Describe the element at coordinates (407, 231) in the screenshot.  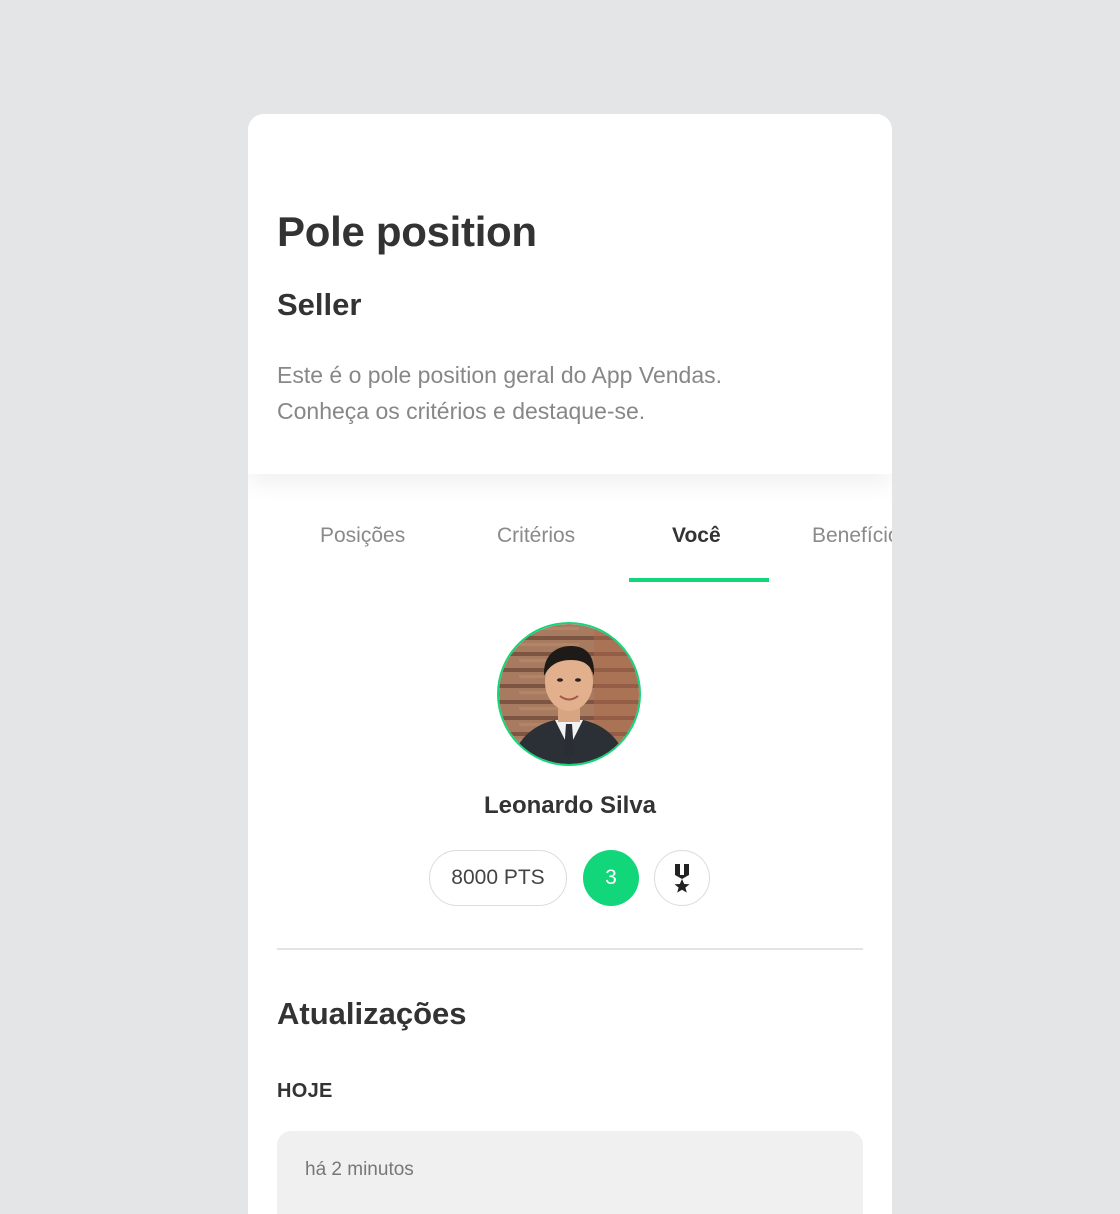
I see `page-title: Pole position` at that location.